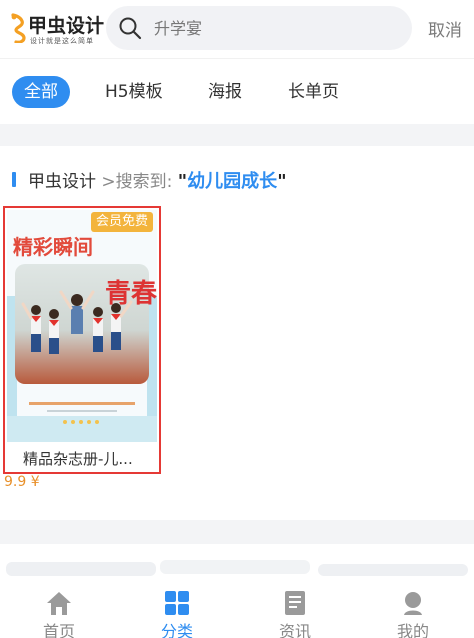 This screenshot has width=474, height=638. I want to click on heading-accent-bar, so click(14, 179).